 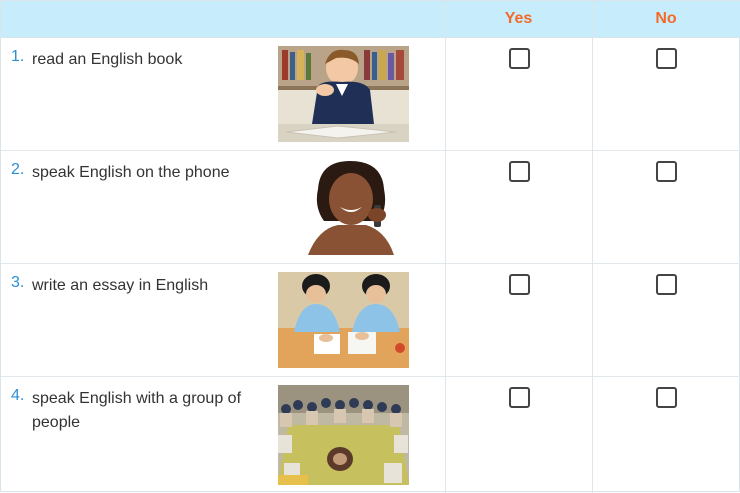 I want to click on group-circle-image, so click(x=343, y=435).